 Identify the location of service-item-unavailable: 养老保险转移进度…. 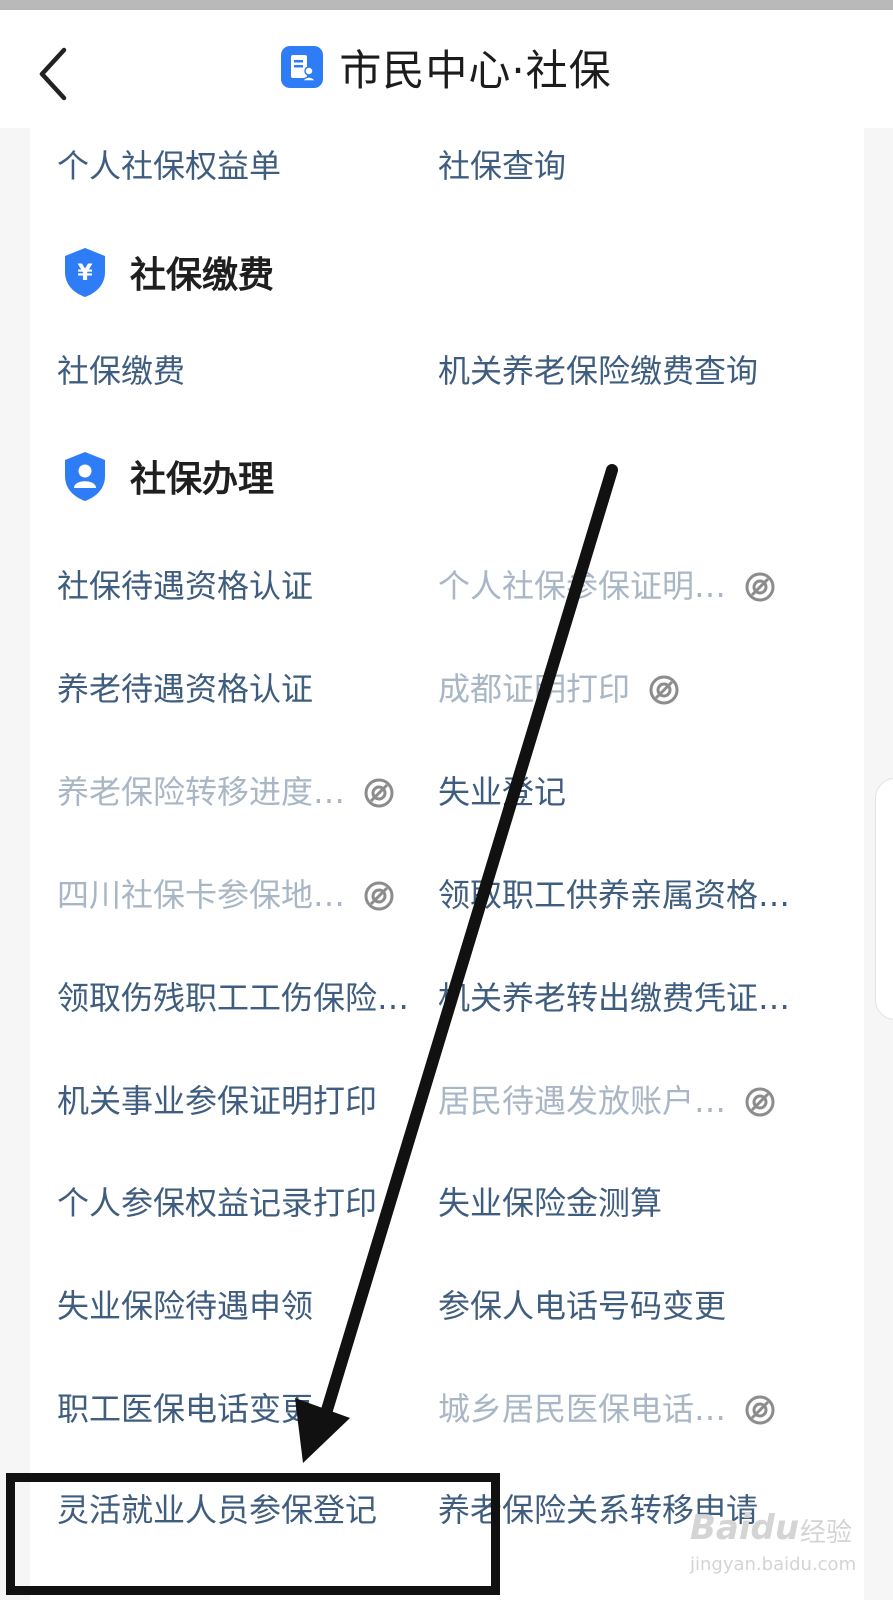
(226, 792).